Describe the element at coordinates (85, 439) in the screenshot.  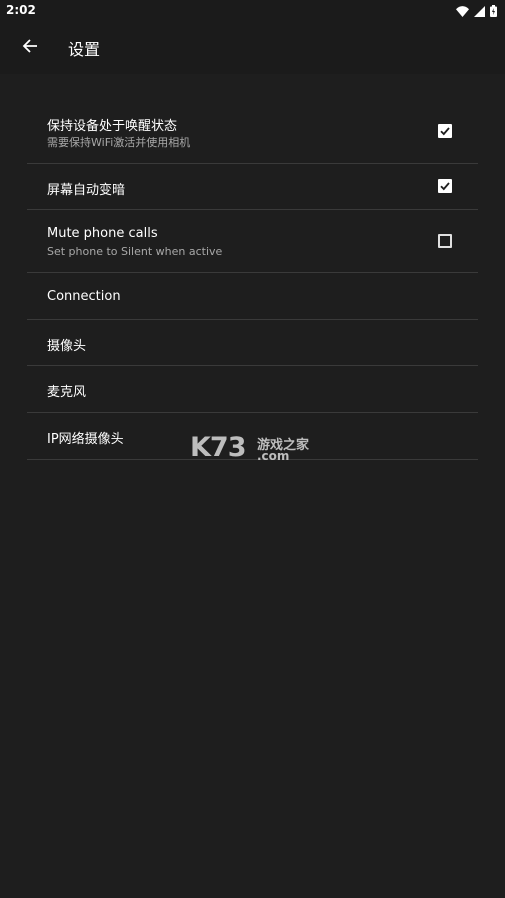
I see `setting-title: IP网络摄像头` at that location.